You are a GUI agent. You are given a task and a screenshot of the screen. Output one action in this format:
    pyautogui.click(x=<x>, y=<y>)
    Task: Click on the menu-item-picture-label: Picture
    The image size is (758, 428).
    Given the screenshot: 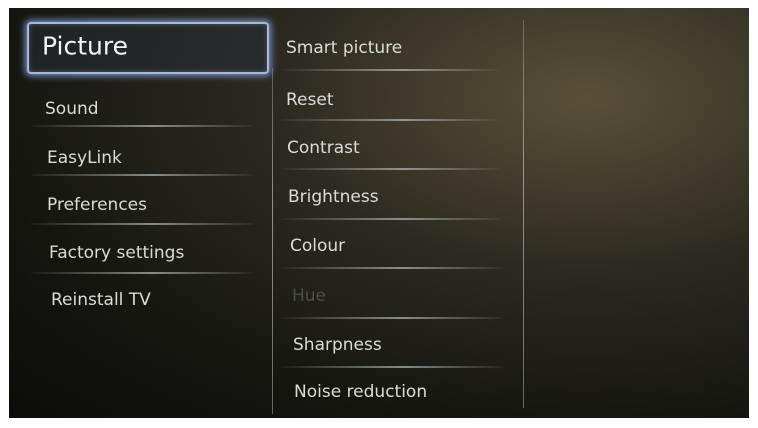 What is the action you would take?
    pyautogui.click(x=85, y=46)
    